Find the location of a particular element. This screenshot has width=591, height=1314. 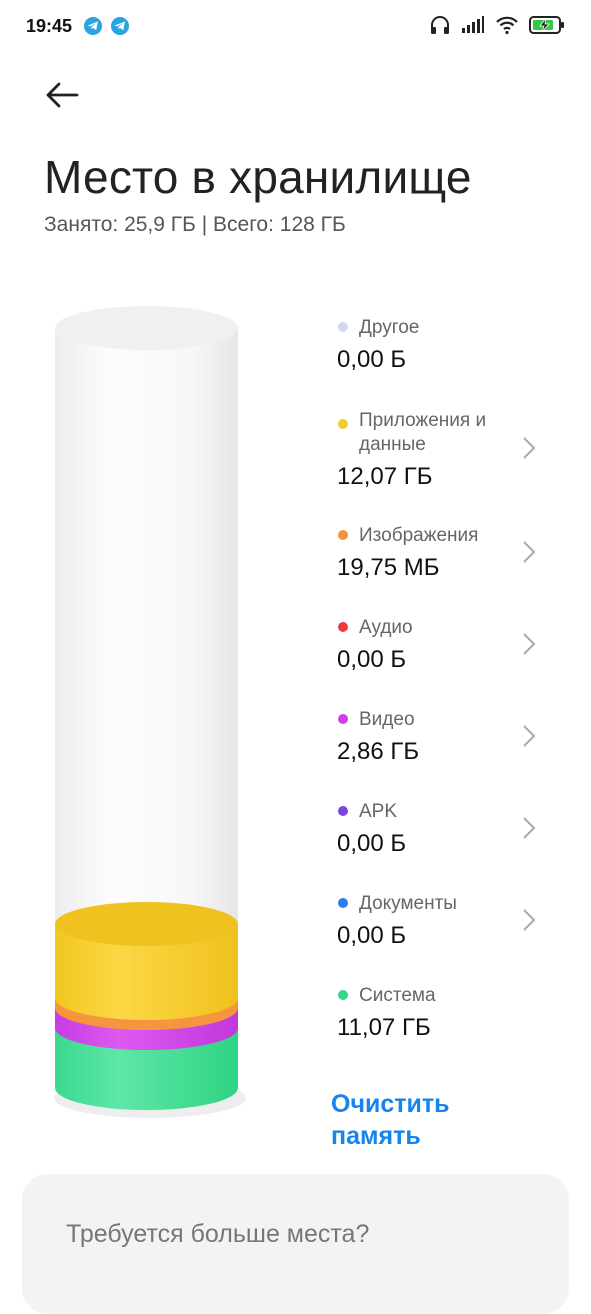

legend-label: APK is located at coordinates (378, 811).